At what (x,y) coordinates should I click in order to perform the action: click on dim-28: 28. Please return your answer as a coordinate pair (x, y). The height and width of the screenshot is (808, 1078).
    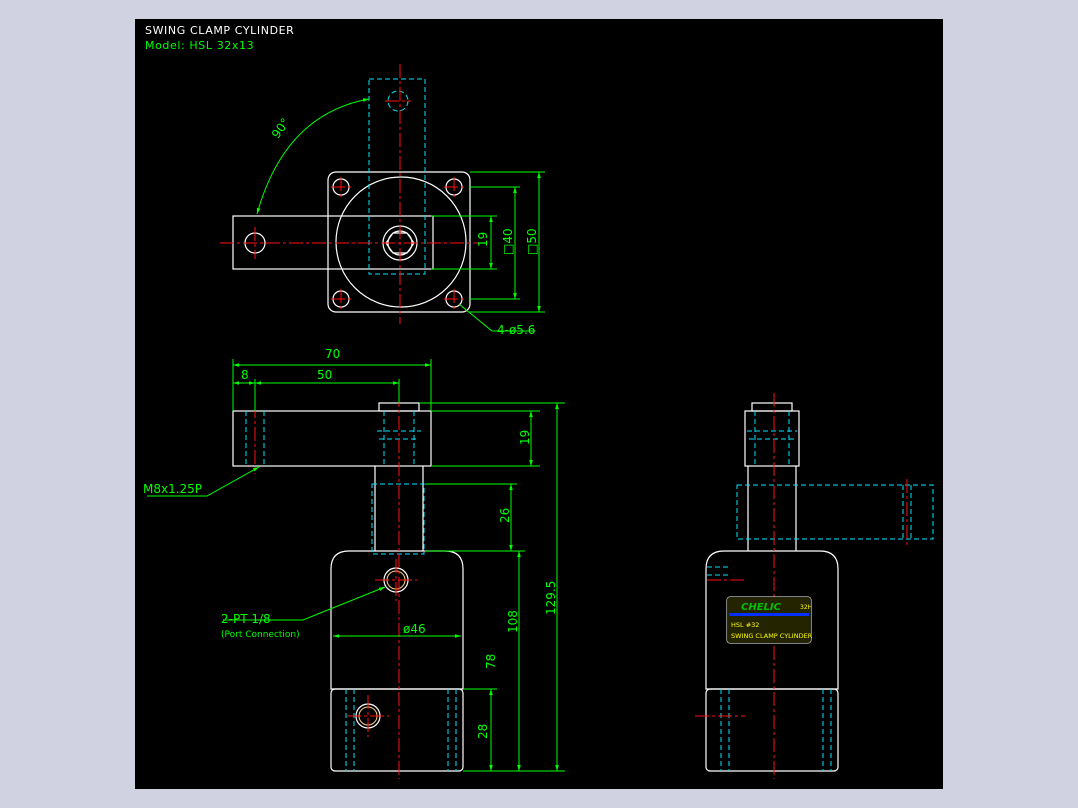
    Looking at the image, I should click on (483, 731).